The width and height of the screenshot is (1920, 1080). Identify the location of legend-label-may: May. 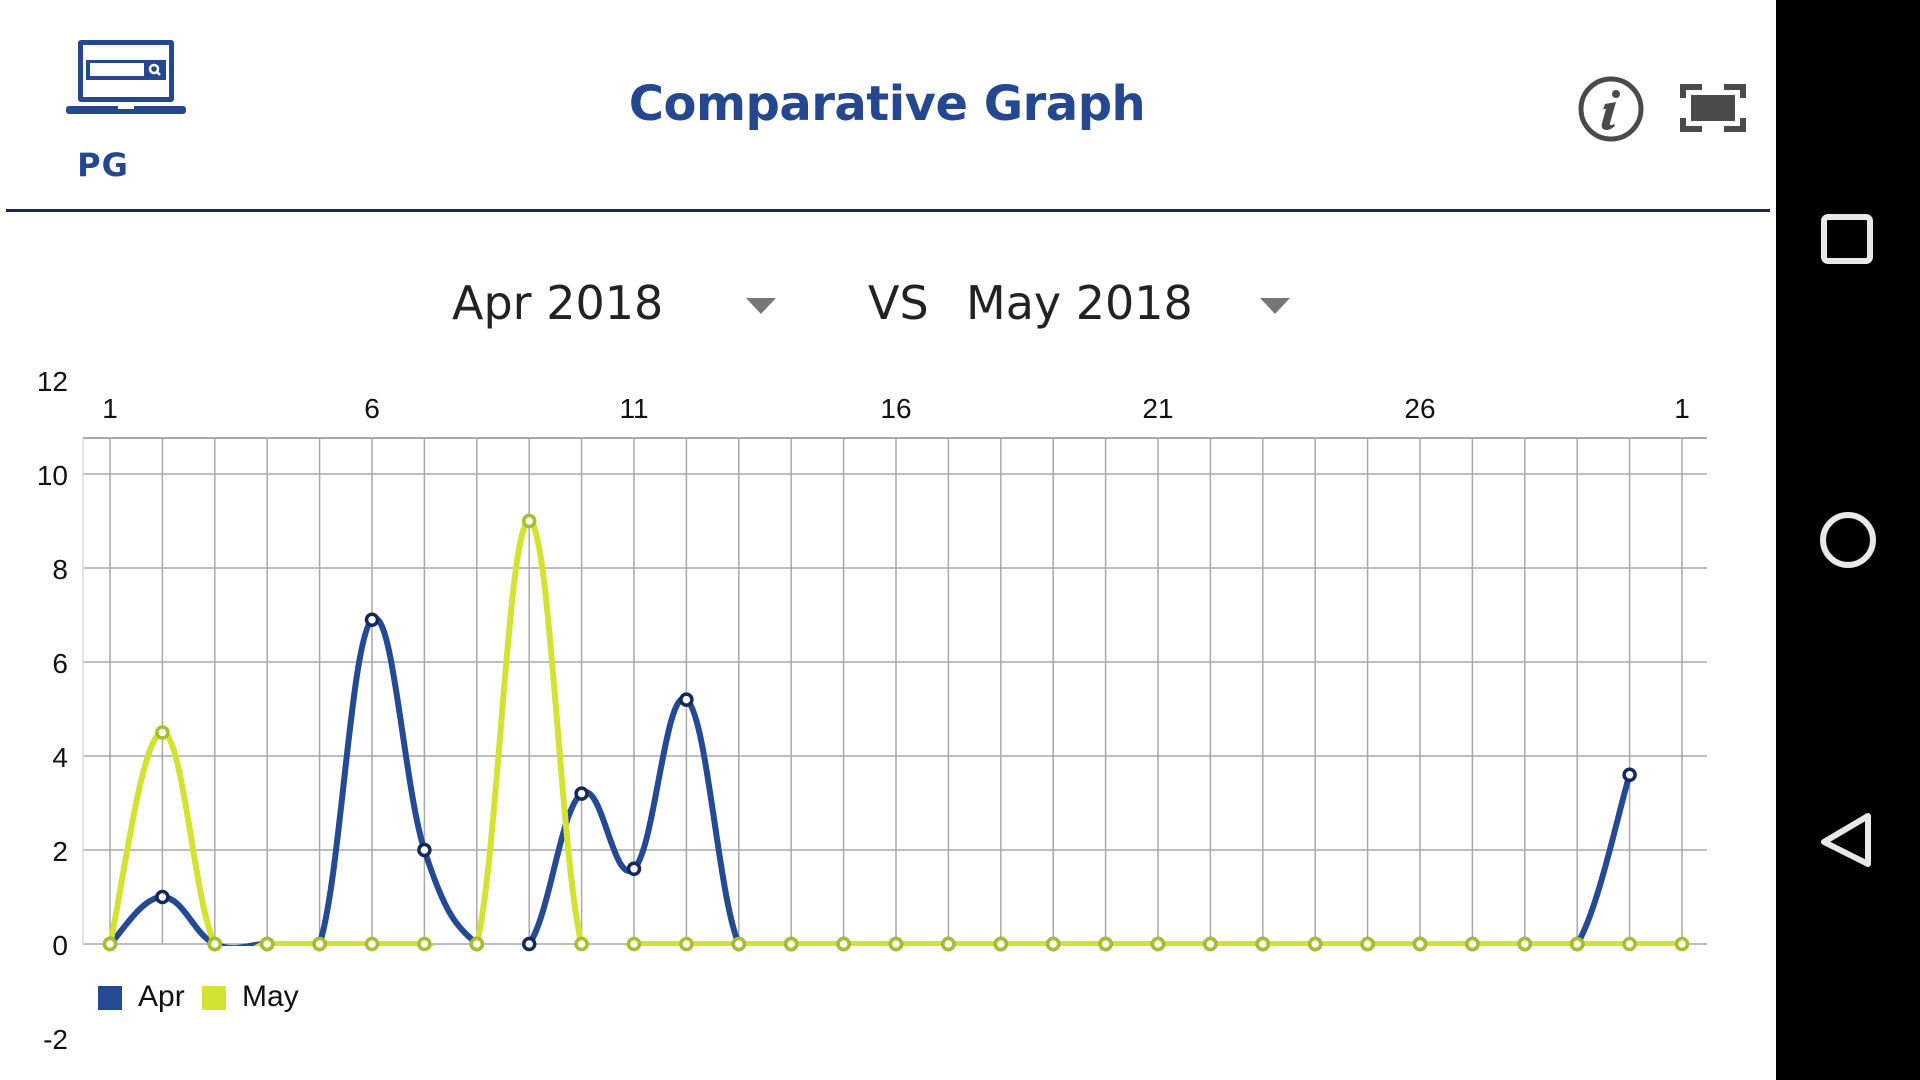
(270, 996).